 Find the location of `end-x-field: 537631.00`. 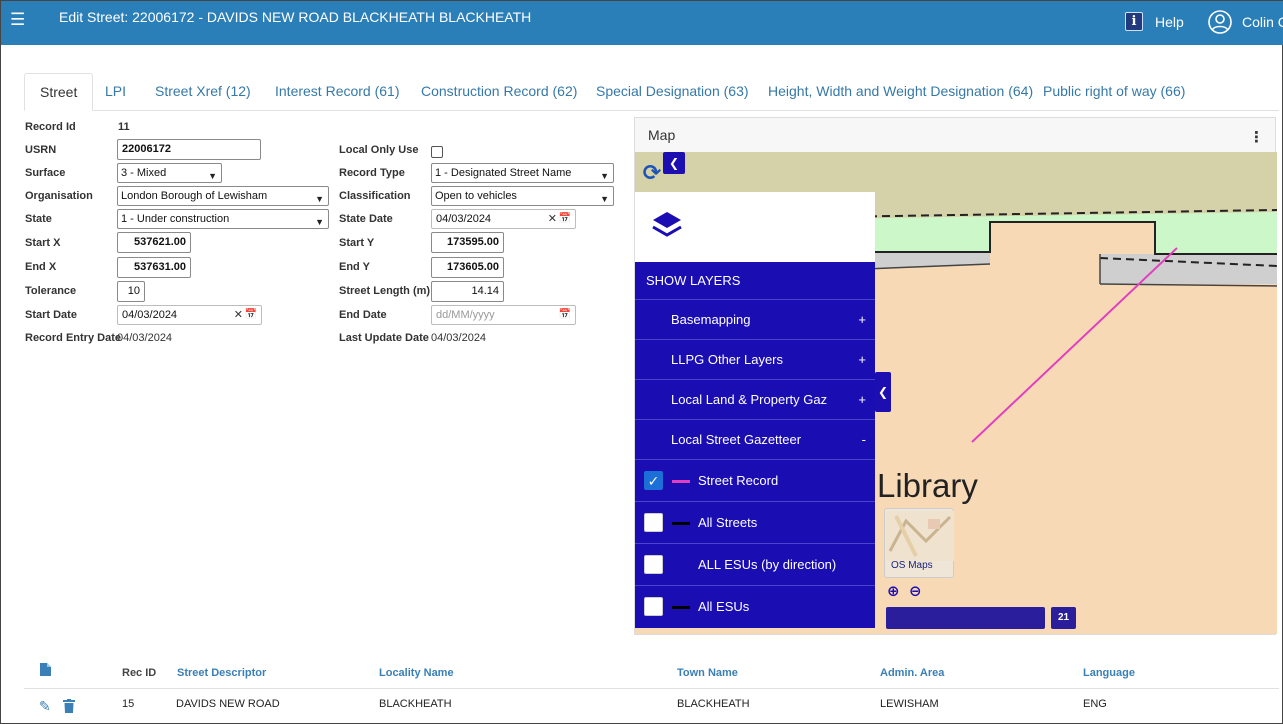

end-x-field: 537631.00 is located at coordinates (154, 267).